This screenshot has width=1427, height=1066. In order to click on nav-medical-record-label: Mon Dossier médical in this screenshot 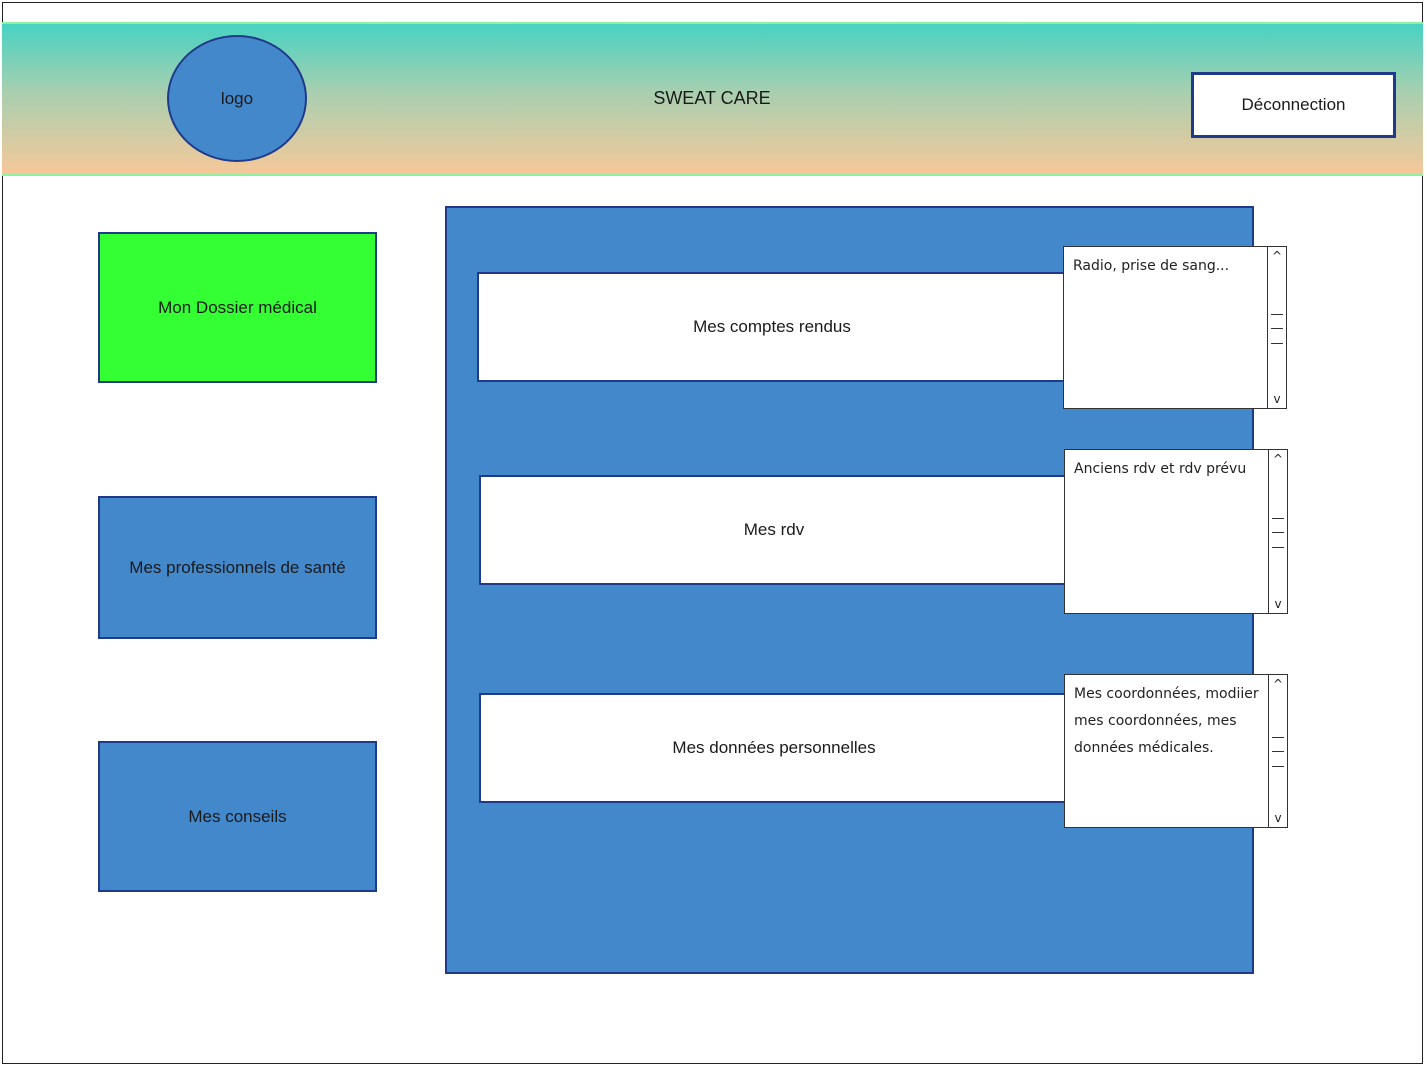, I will do `click(237, 307)`.